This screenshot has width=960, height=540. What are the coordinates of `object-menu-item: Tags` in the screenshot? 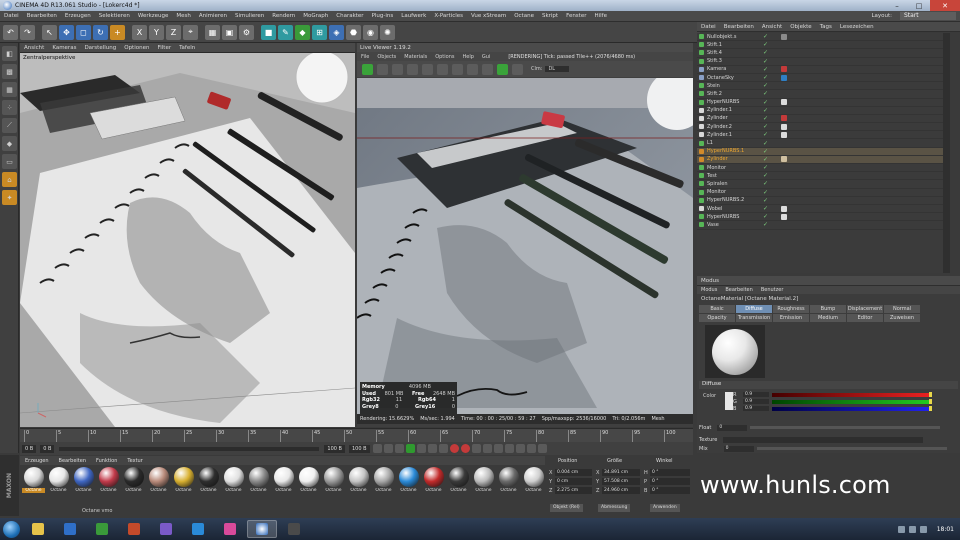 It's located at (826, 27).